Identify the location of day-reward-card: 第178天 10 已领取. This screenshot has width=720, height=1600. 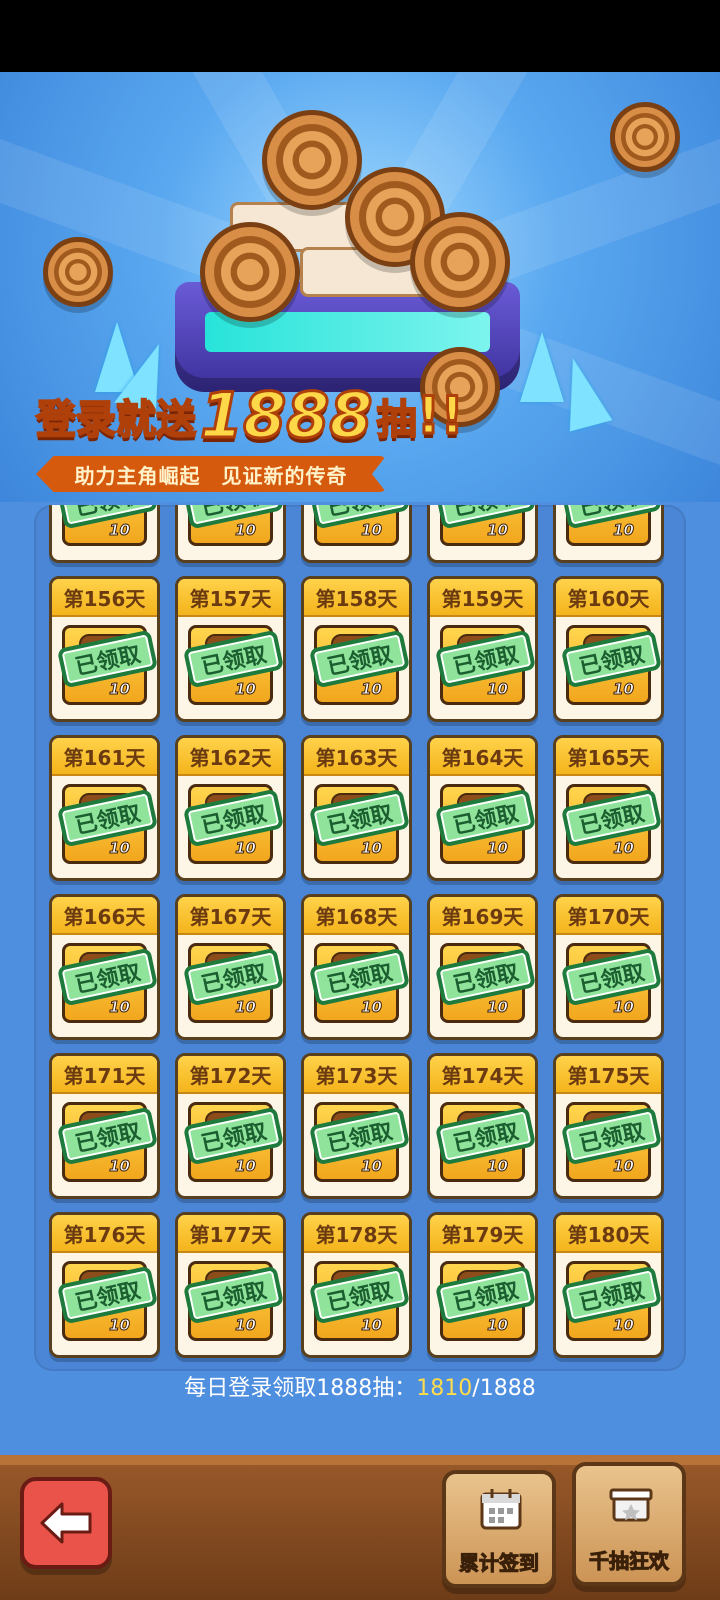
(356, 1285).